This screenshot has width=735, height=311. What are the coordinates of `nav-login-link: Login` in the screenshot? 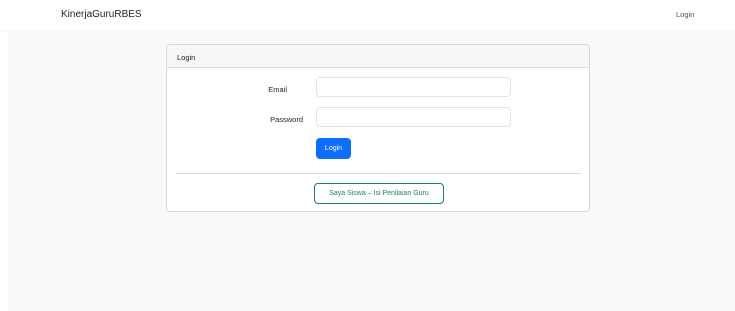 It's located at (685, 14).